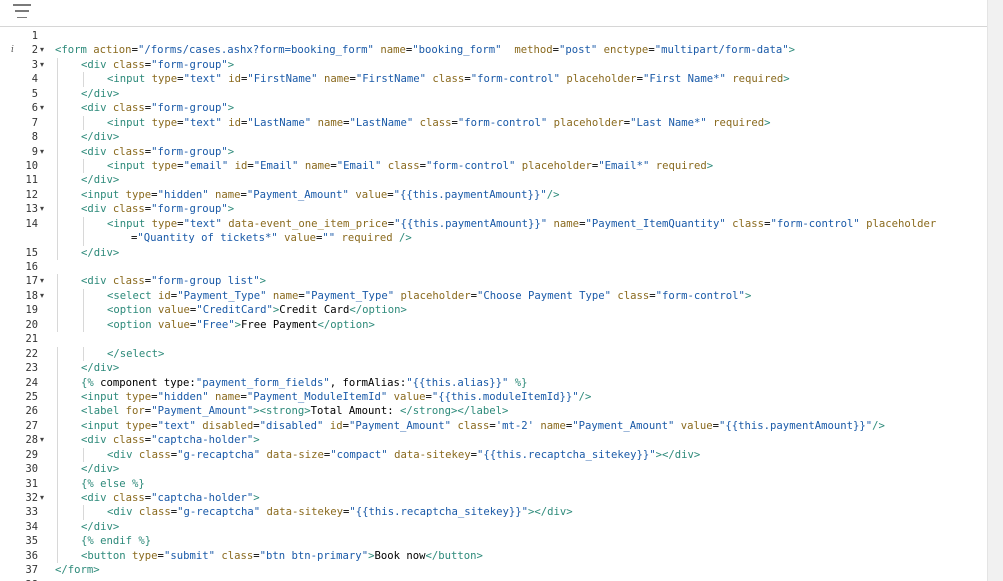 The image size is (1003, 581). I want to click on code-text: <div class="captcha-holder">, so click(170, 440).